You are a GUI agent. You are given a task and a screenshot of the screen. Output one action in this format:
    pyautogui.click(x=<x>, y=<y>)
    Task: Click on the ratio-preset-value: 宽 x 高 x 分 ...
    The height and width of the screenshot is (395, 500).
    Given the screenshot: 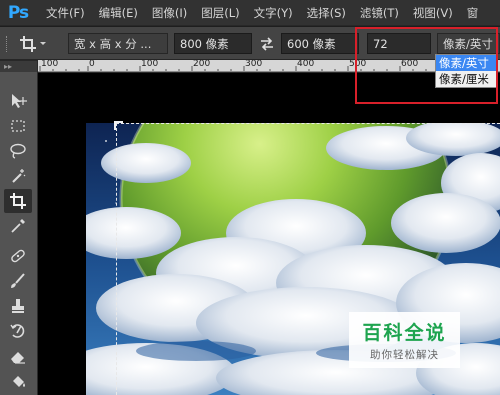 What is the action you would take?
    pyautogui.click(x=113, y=43)
    